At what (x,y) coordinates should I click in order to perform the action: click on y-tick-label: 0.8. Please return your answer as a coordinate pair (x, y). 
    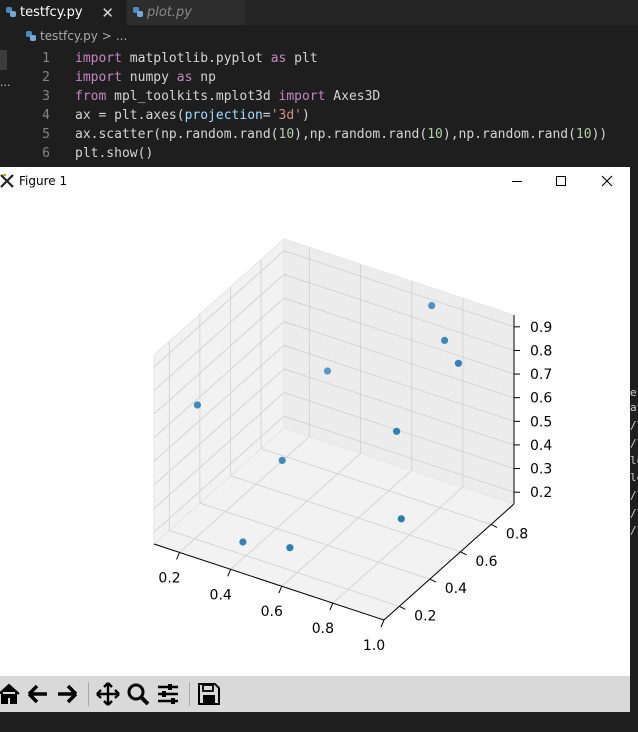
    Looking at the image, I should click on (517, 534).